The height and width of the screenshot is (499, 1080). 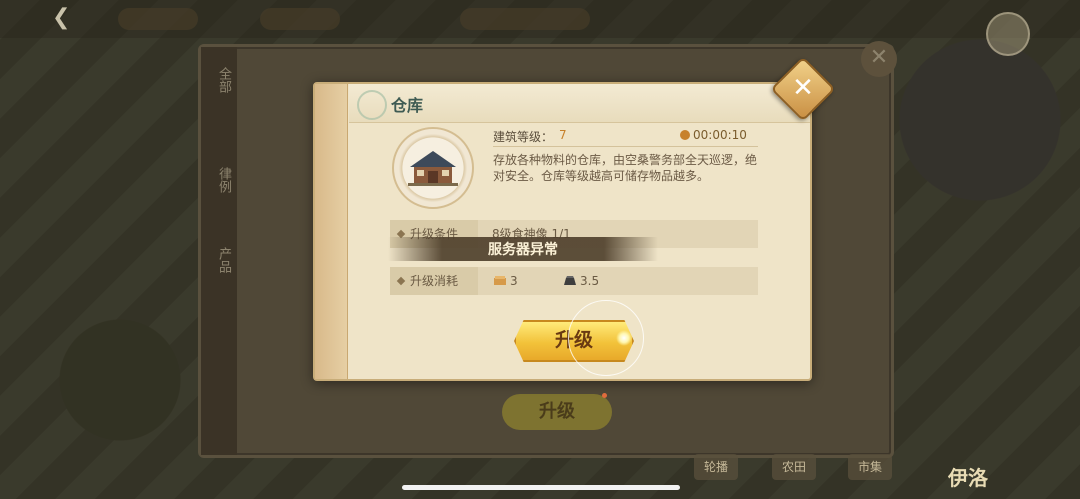 I want to click on cloud-ornament-icon, so click(x=372, y=105).